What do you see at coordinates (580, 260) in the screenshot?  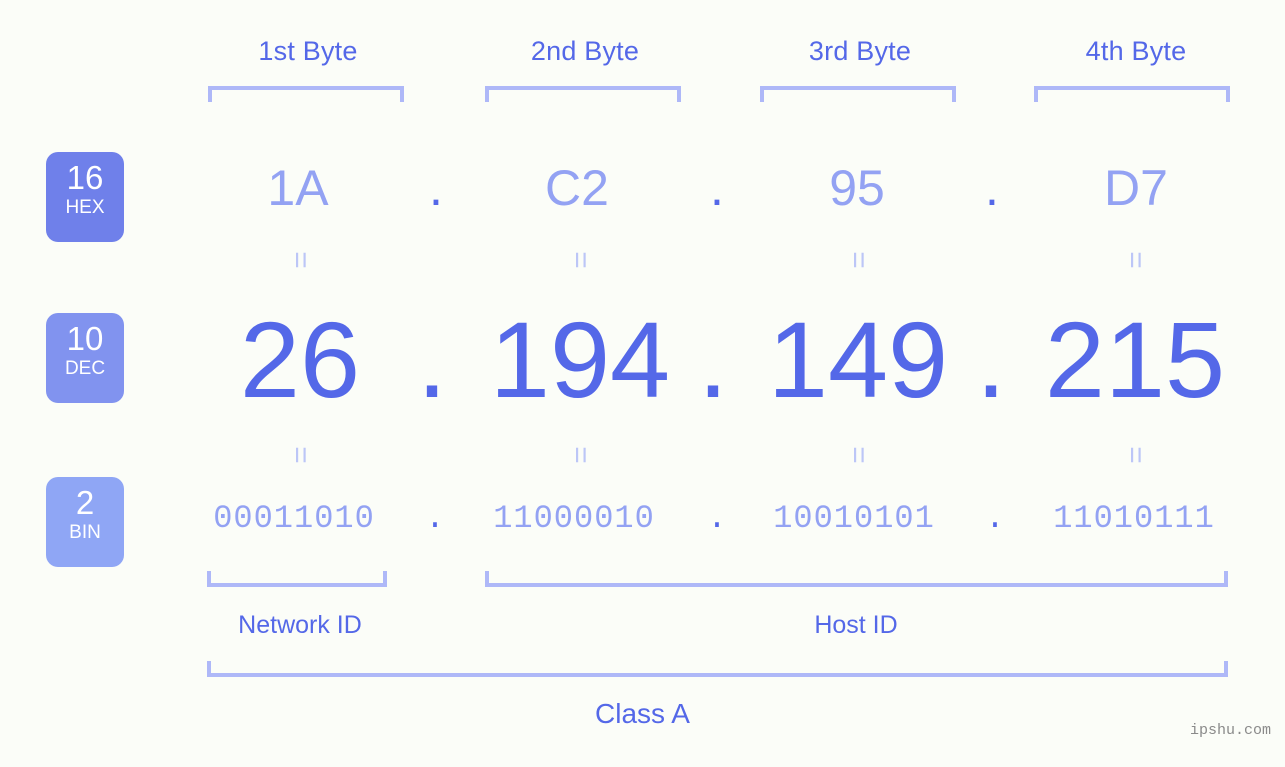 I see `equals-mark-hex-dec-2: =` at bounding box center [580, 260].